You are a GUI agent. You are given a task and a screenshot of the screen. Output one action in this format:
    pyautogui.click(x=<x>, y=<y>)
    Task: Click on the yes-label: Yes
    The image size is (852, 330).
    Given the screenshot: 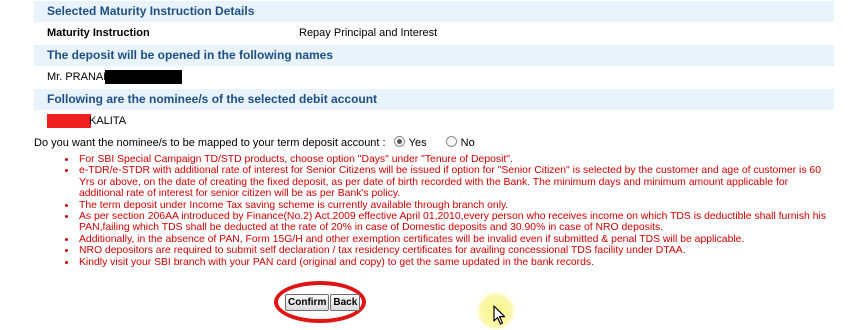 What is the action you would take?
    pyautogui.click(x=418, y=143)
    